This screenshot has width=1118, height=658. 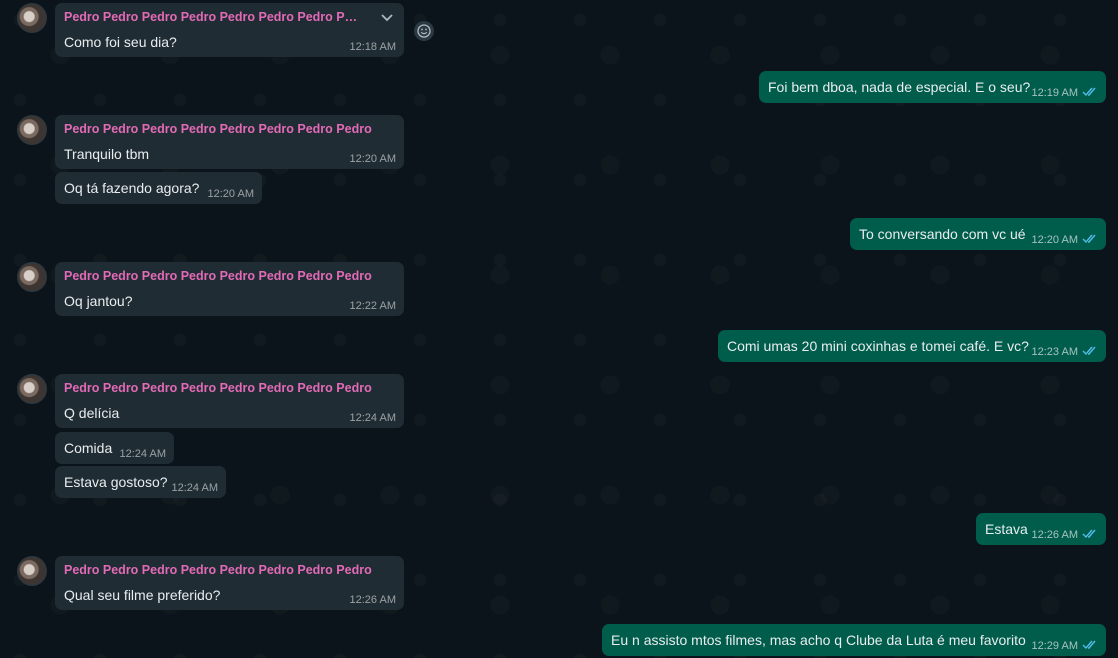 What do you see at coordinates (98, 301) in the screenshot?
I see `message-text: Oq jantou?` at bounding box center [98, 301].